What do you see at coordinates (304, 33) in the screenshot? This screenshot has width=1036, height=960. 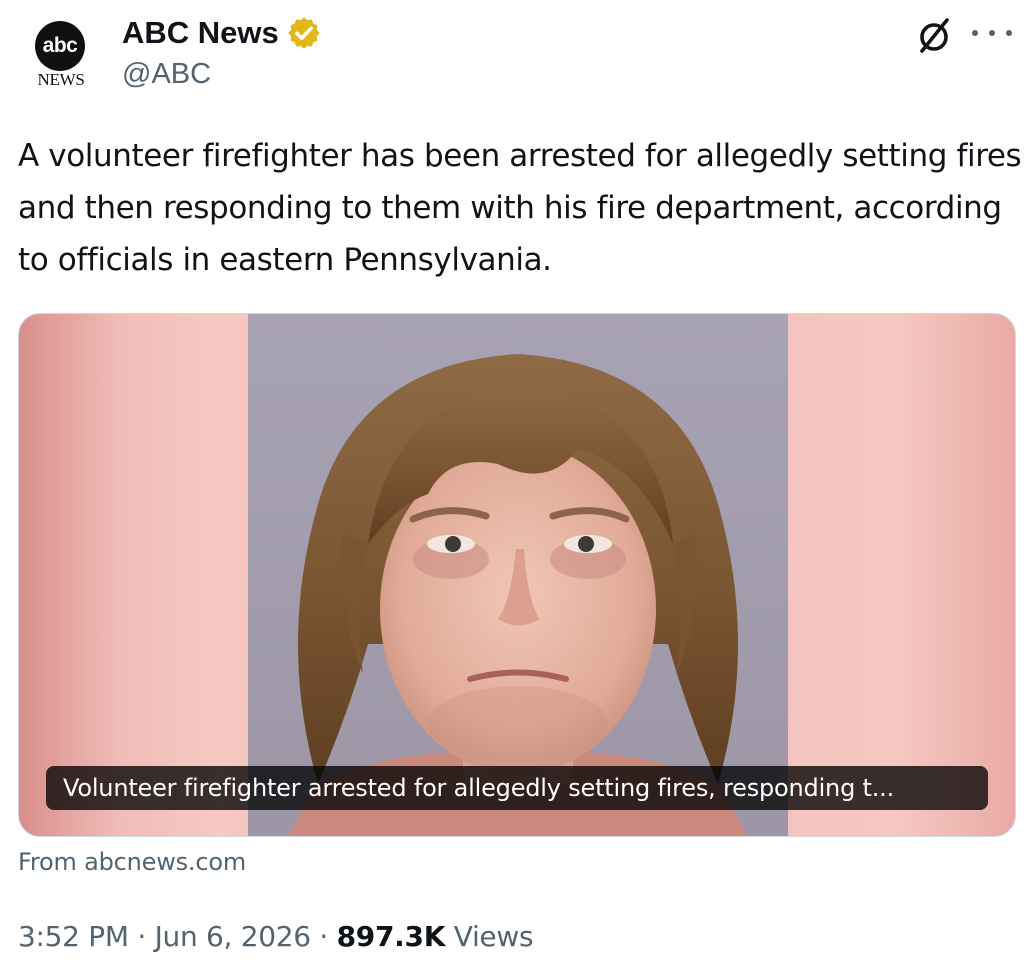 I see `verified-badge-icon` at bounding box center [304, 33].